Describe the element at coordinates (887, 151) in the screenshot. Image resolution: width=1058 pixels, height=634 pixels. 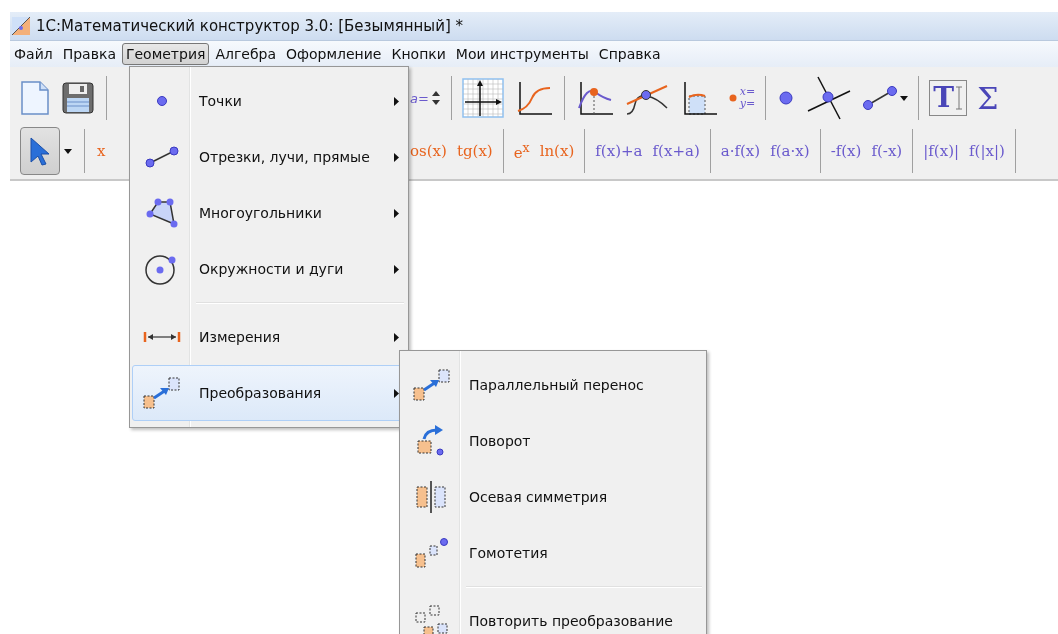
I see `function-button: f(-x)` at that location.